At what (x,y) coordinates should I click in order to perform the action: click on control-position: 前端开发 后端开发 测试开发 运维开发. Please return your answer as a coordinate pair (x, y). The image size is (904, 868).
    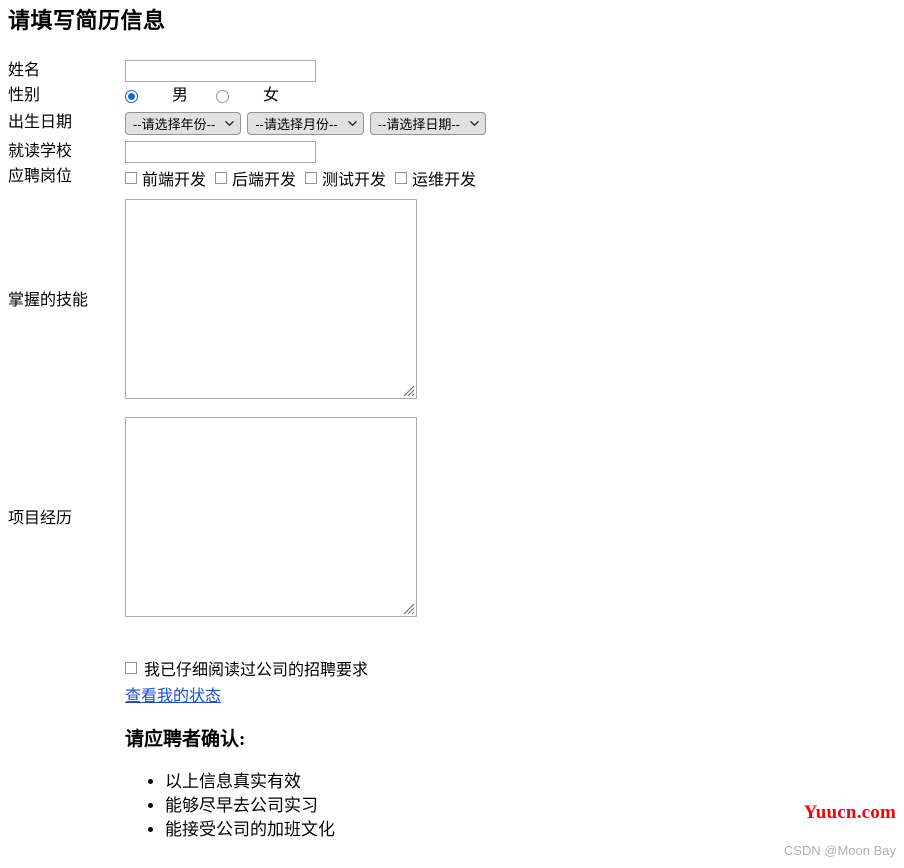
    Looking at the image, I should click on (366, 178).